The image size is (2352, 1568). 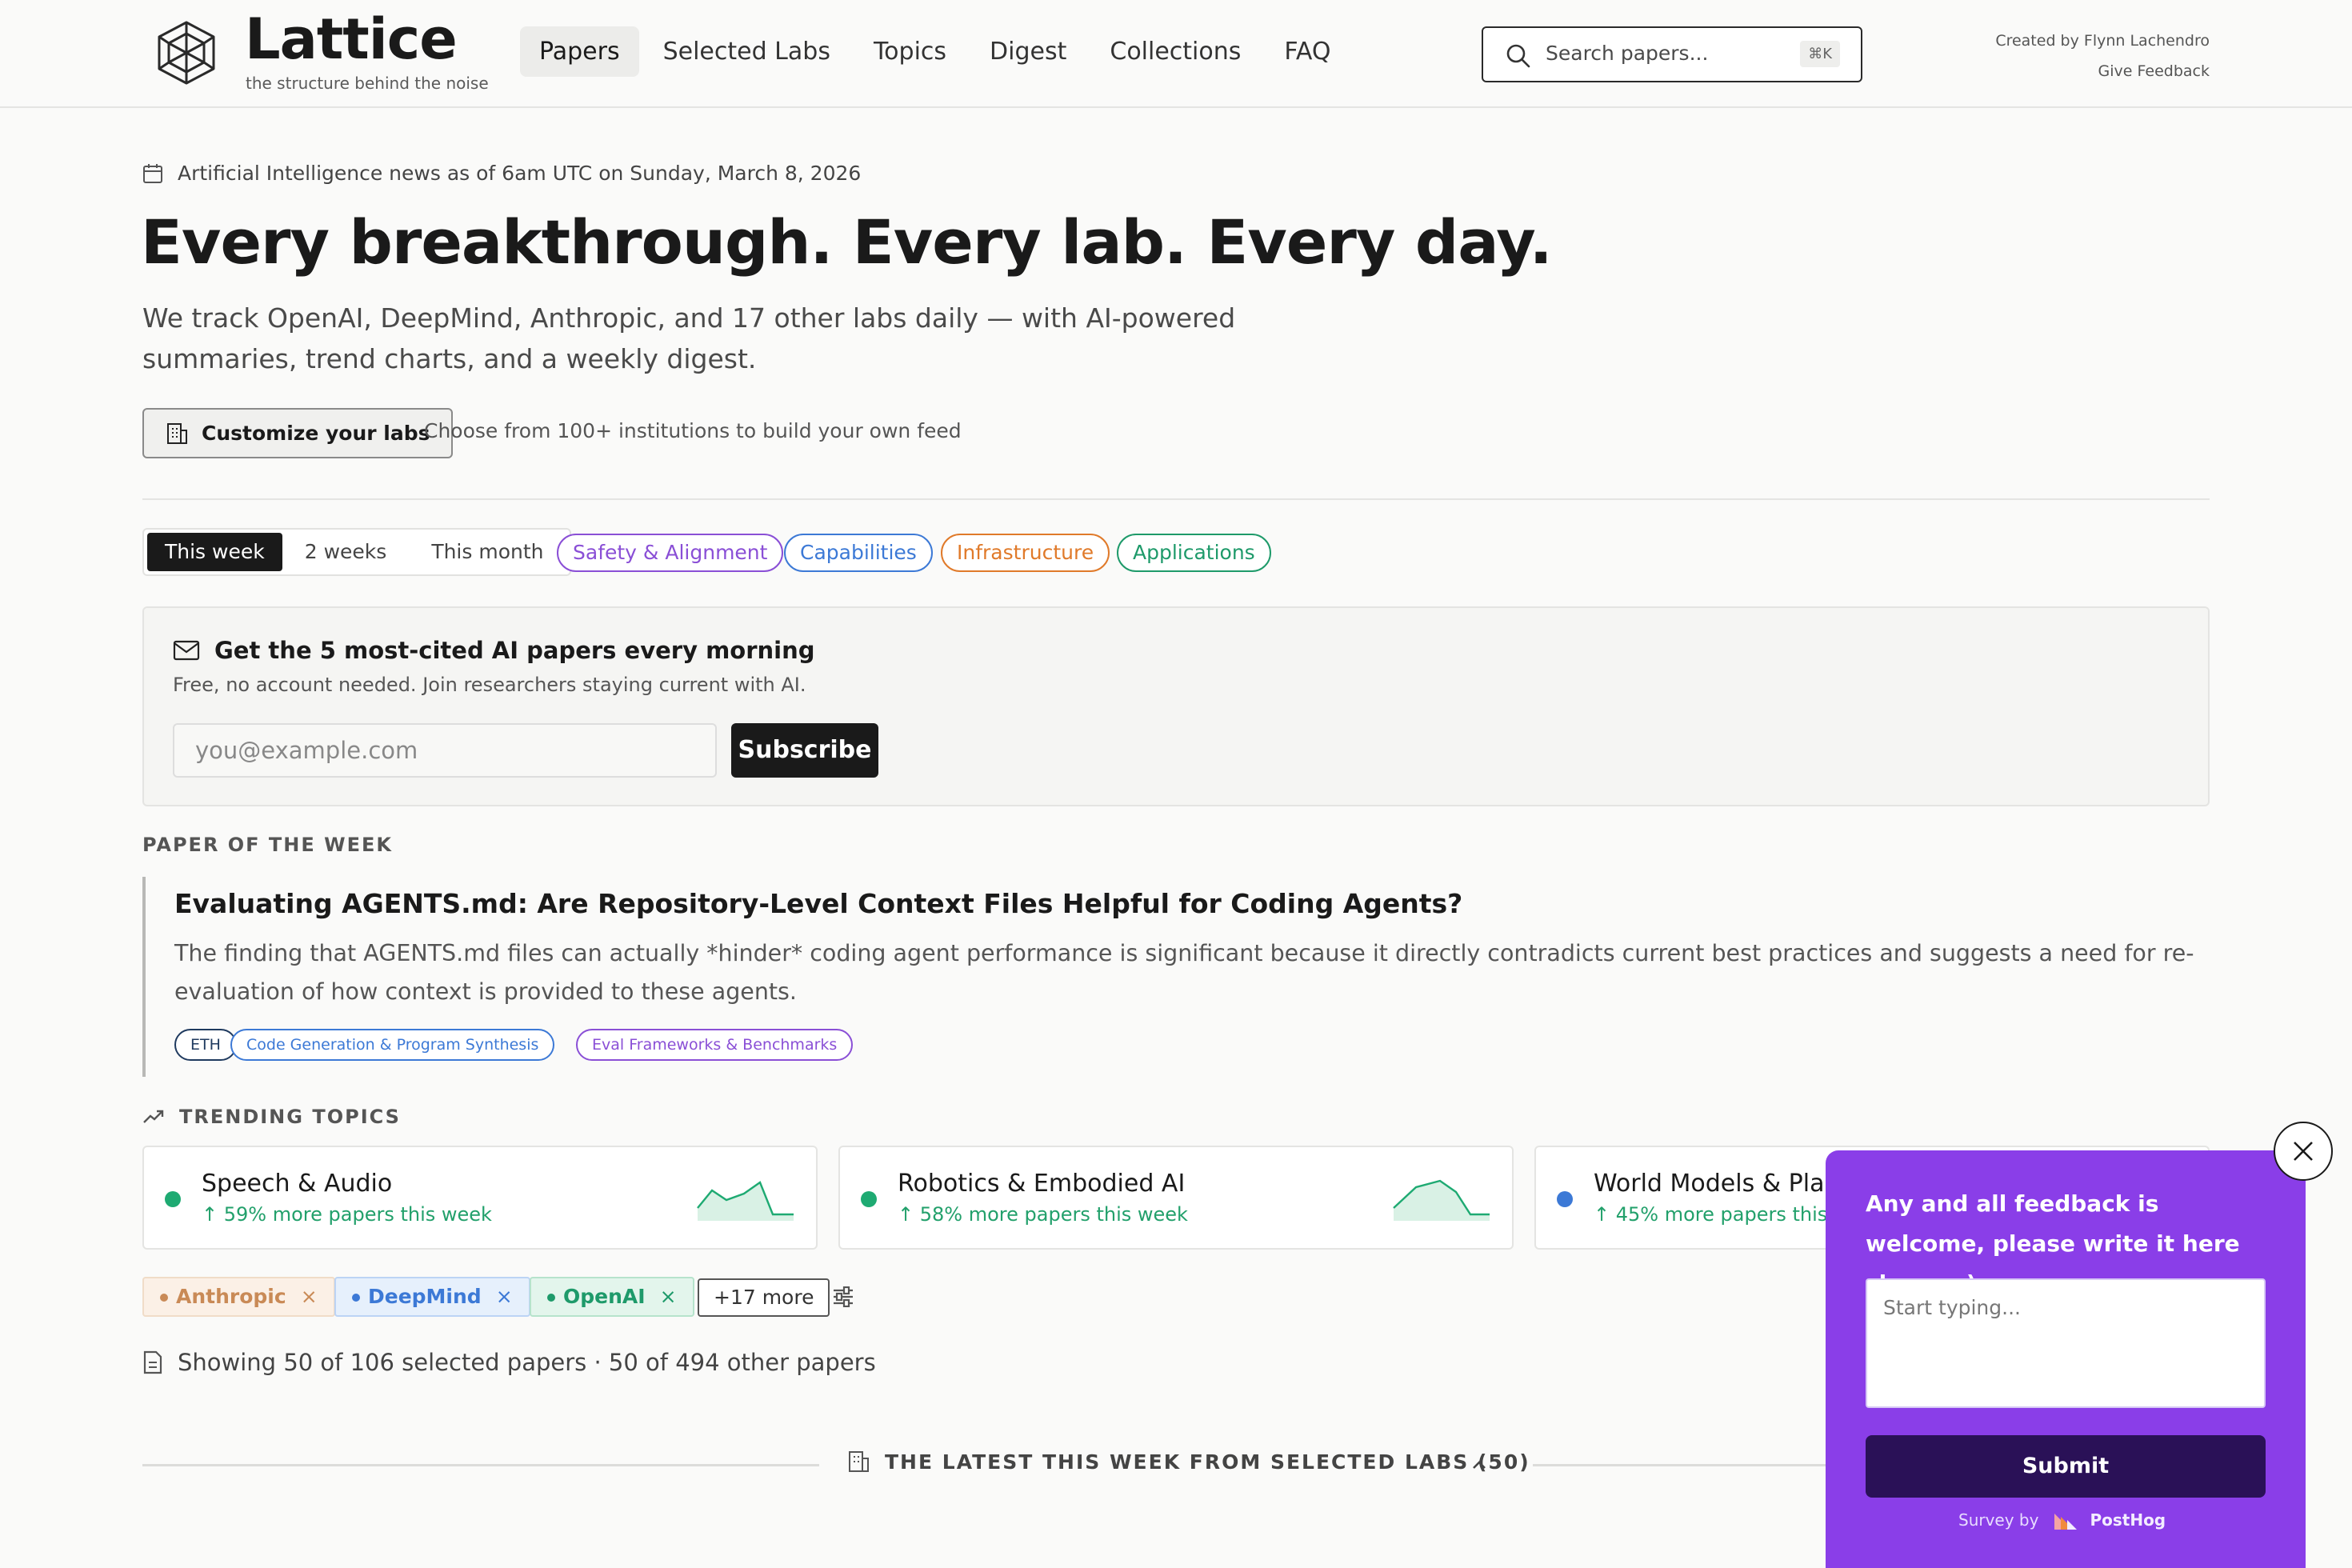 I want to click on topic-stat: ↑ 45% more papers this, so click(x=1711, y=1214).